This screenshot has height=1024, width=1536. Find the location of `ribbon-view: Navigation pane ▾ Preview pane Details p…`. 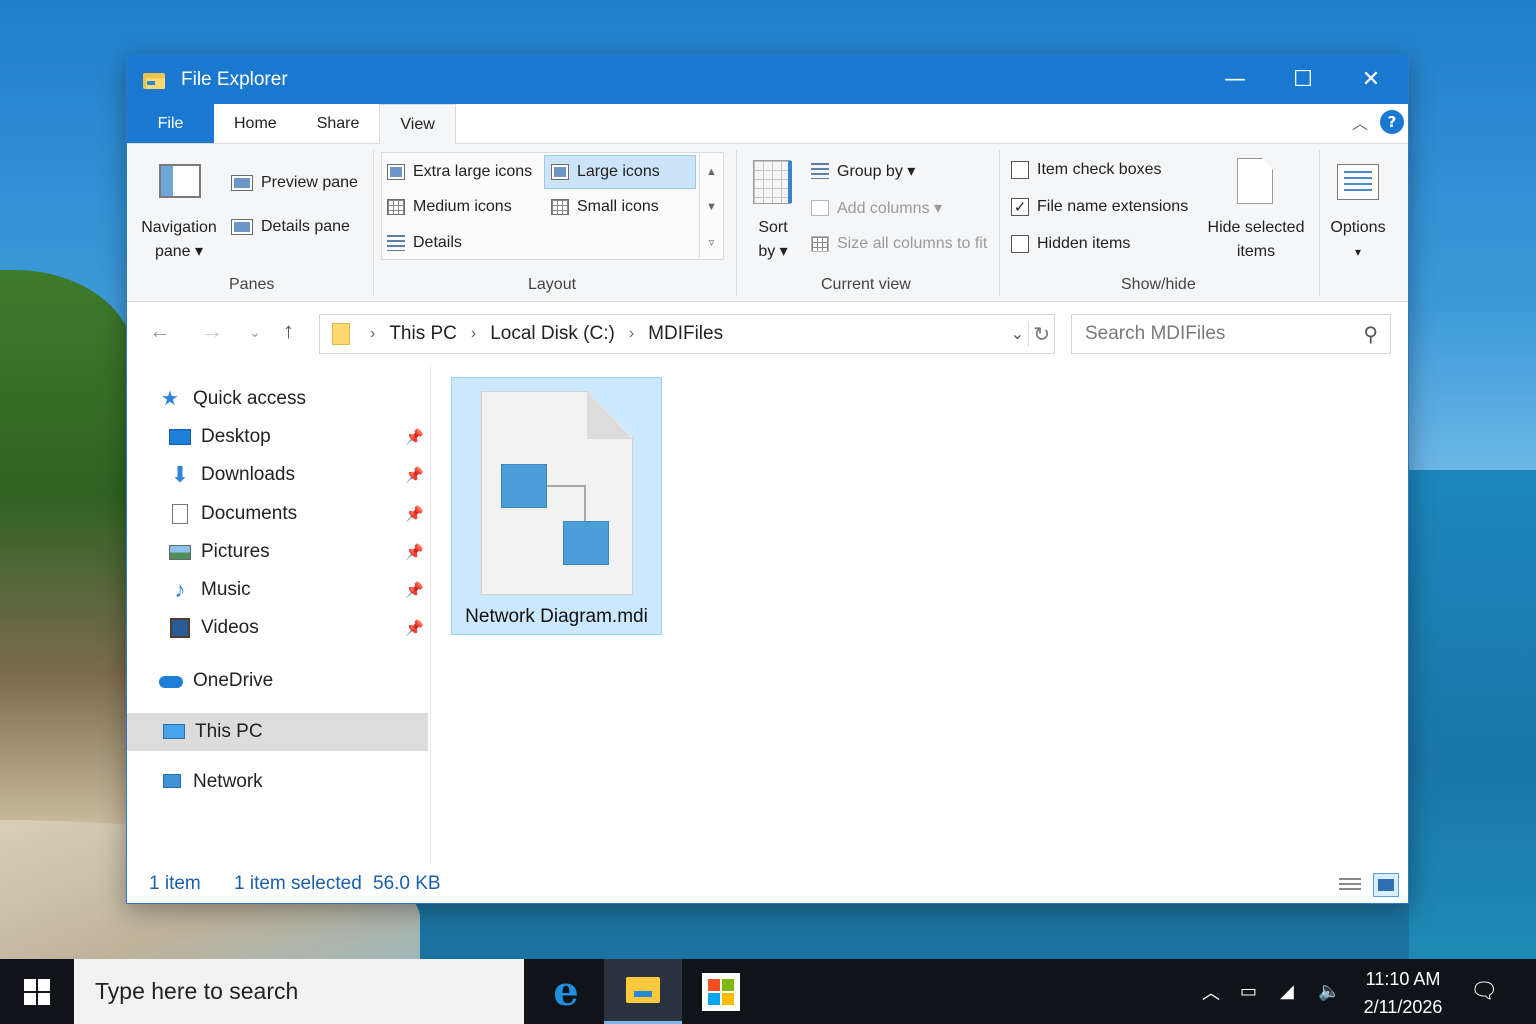

ribbon-view: Navigation pane ▾ Preview pane Details p… is located at coordinates (767, 223).